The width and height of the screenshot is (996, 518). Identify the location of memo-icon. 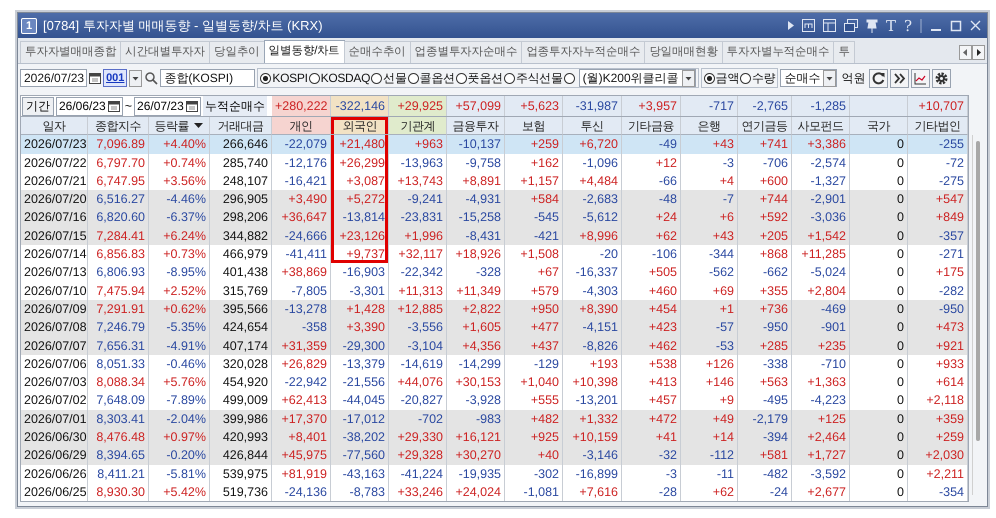
(808, 25).